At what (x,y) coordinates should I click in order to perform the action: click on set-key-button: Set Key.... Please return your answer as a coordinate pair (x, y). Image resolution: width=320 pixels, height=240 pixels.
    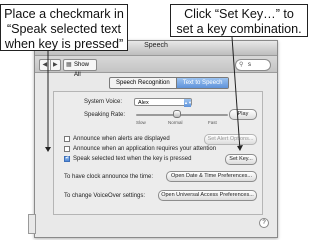
    Looking at the image, I should click on (241, 159).